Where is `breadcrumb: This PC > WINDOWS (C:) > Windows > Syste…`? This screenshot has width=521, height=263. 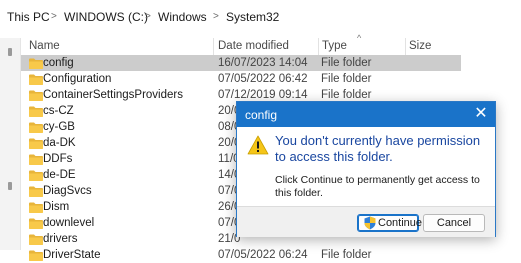 breadcrumb: This PC > WINDOWS (C:) > Windows > Syste… is located at coordinates (260, 15).